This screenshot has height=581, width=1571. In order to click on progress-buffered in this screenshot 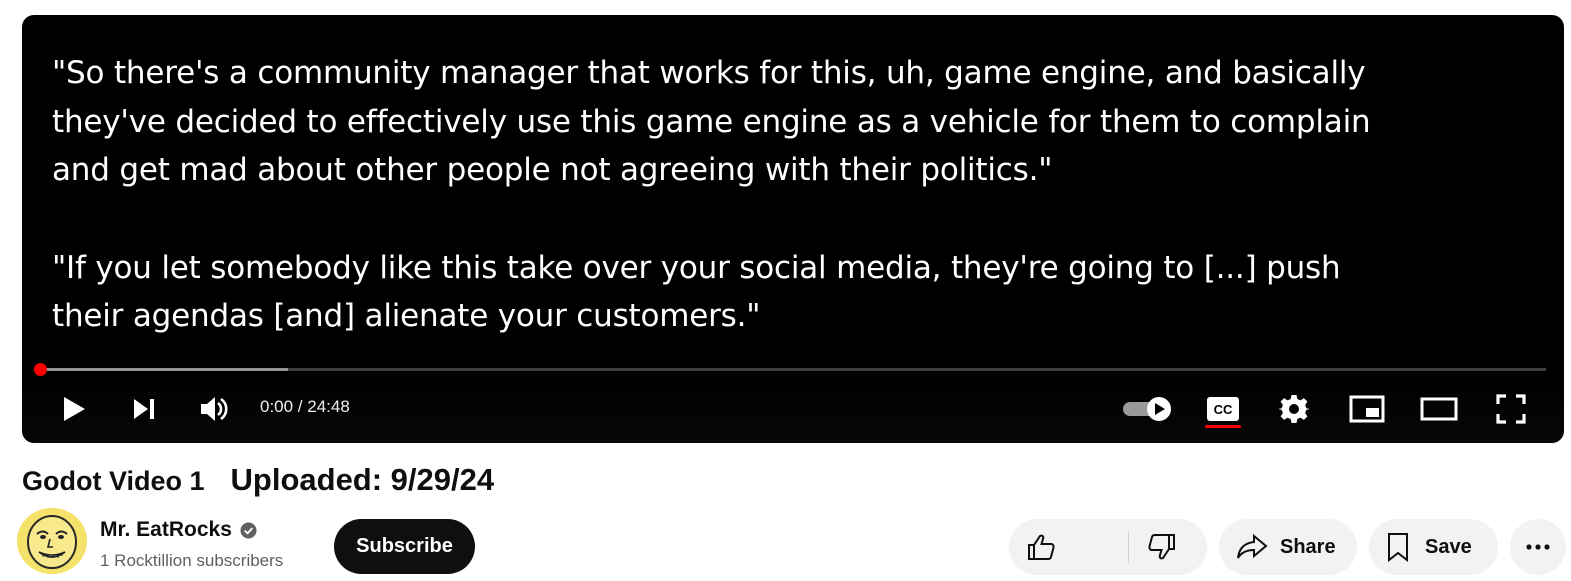, I will do `click(164, 369)`.